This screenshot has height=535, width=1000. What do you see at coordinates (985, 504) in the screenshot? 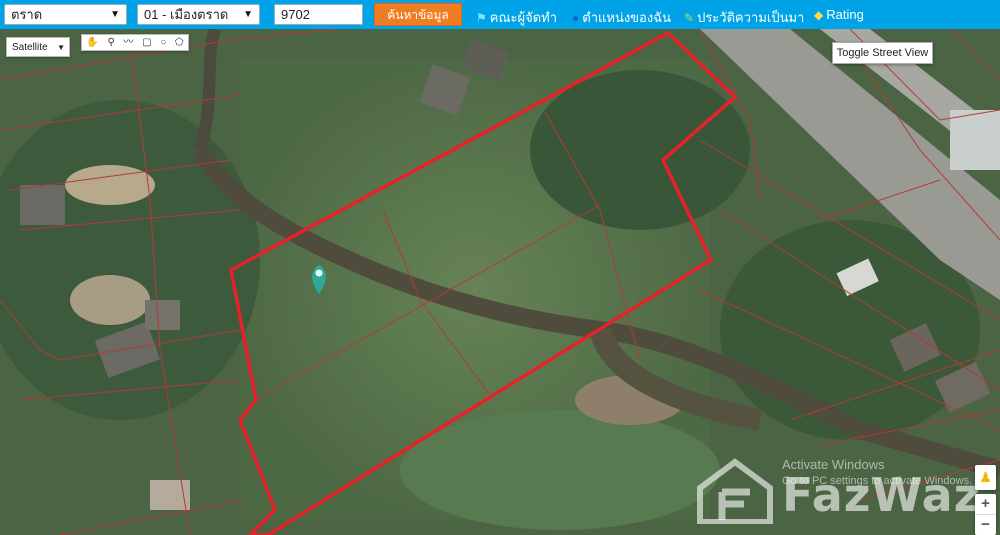
I see `zoom-in-button: +` at bounding box center [985, 504].